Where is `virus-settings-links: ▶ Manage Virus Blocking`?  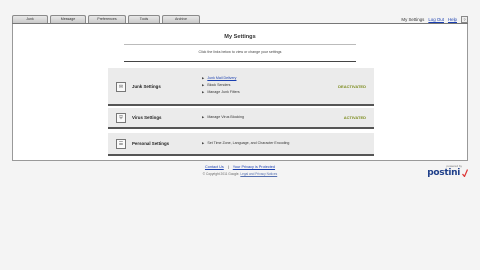
virus-settings-links: ▶ Manage Virus Blocking is located at coordinates (223, 118).